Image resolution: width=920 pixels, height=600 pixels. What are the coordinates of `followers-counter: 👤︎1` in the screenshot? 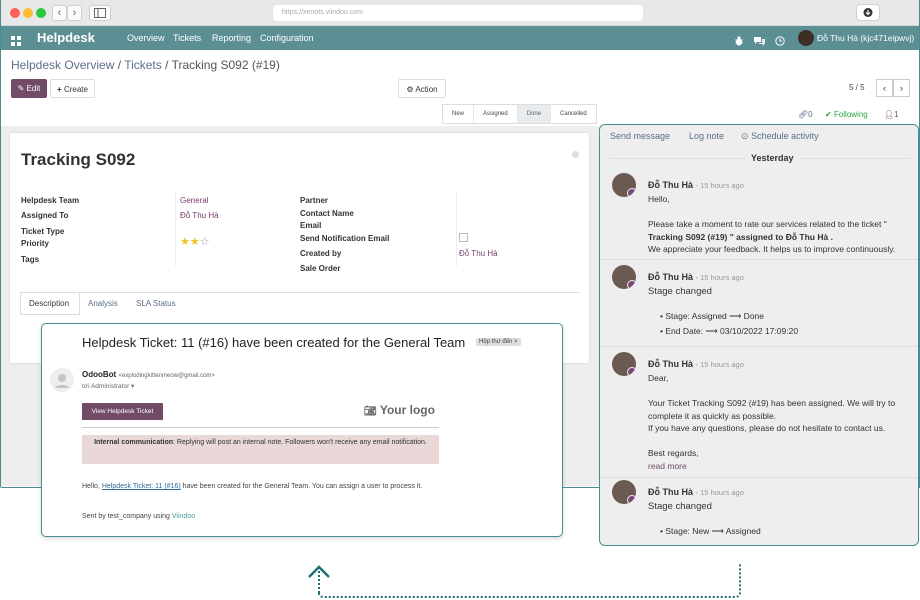 It's located at (891, 114).